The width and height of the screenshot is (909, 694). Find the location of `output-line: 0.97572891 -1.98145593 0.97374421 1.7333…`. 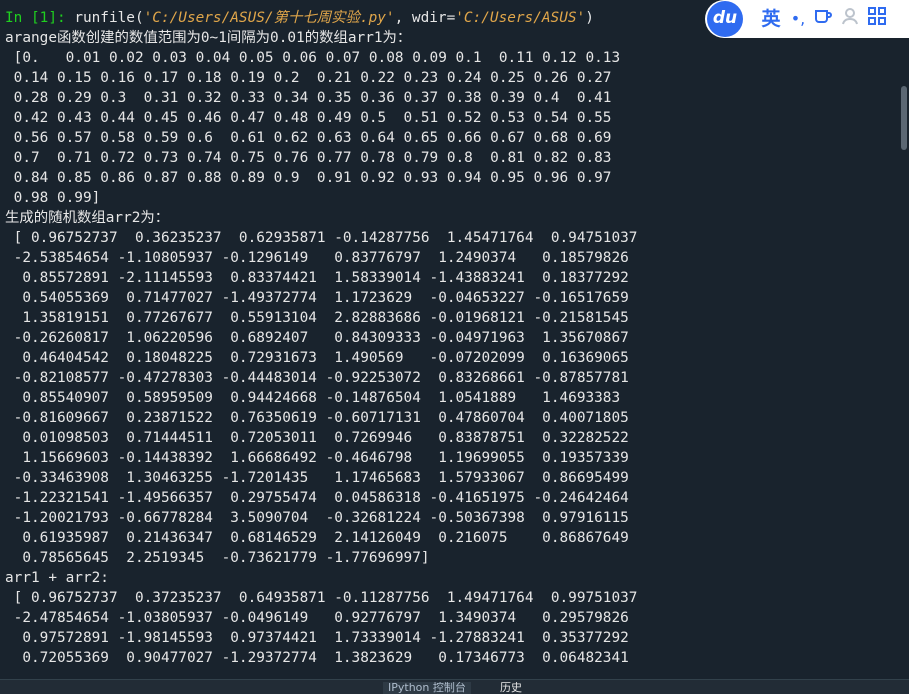

output-line: 0.97572891 -1.98145593 0.97374421 1.7333… is located at coordinates (317, 638).